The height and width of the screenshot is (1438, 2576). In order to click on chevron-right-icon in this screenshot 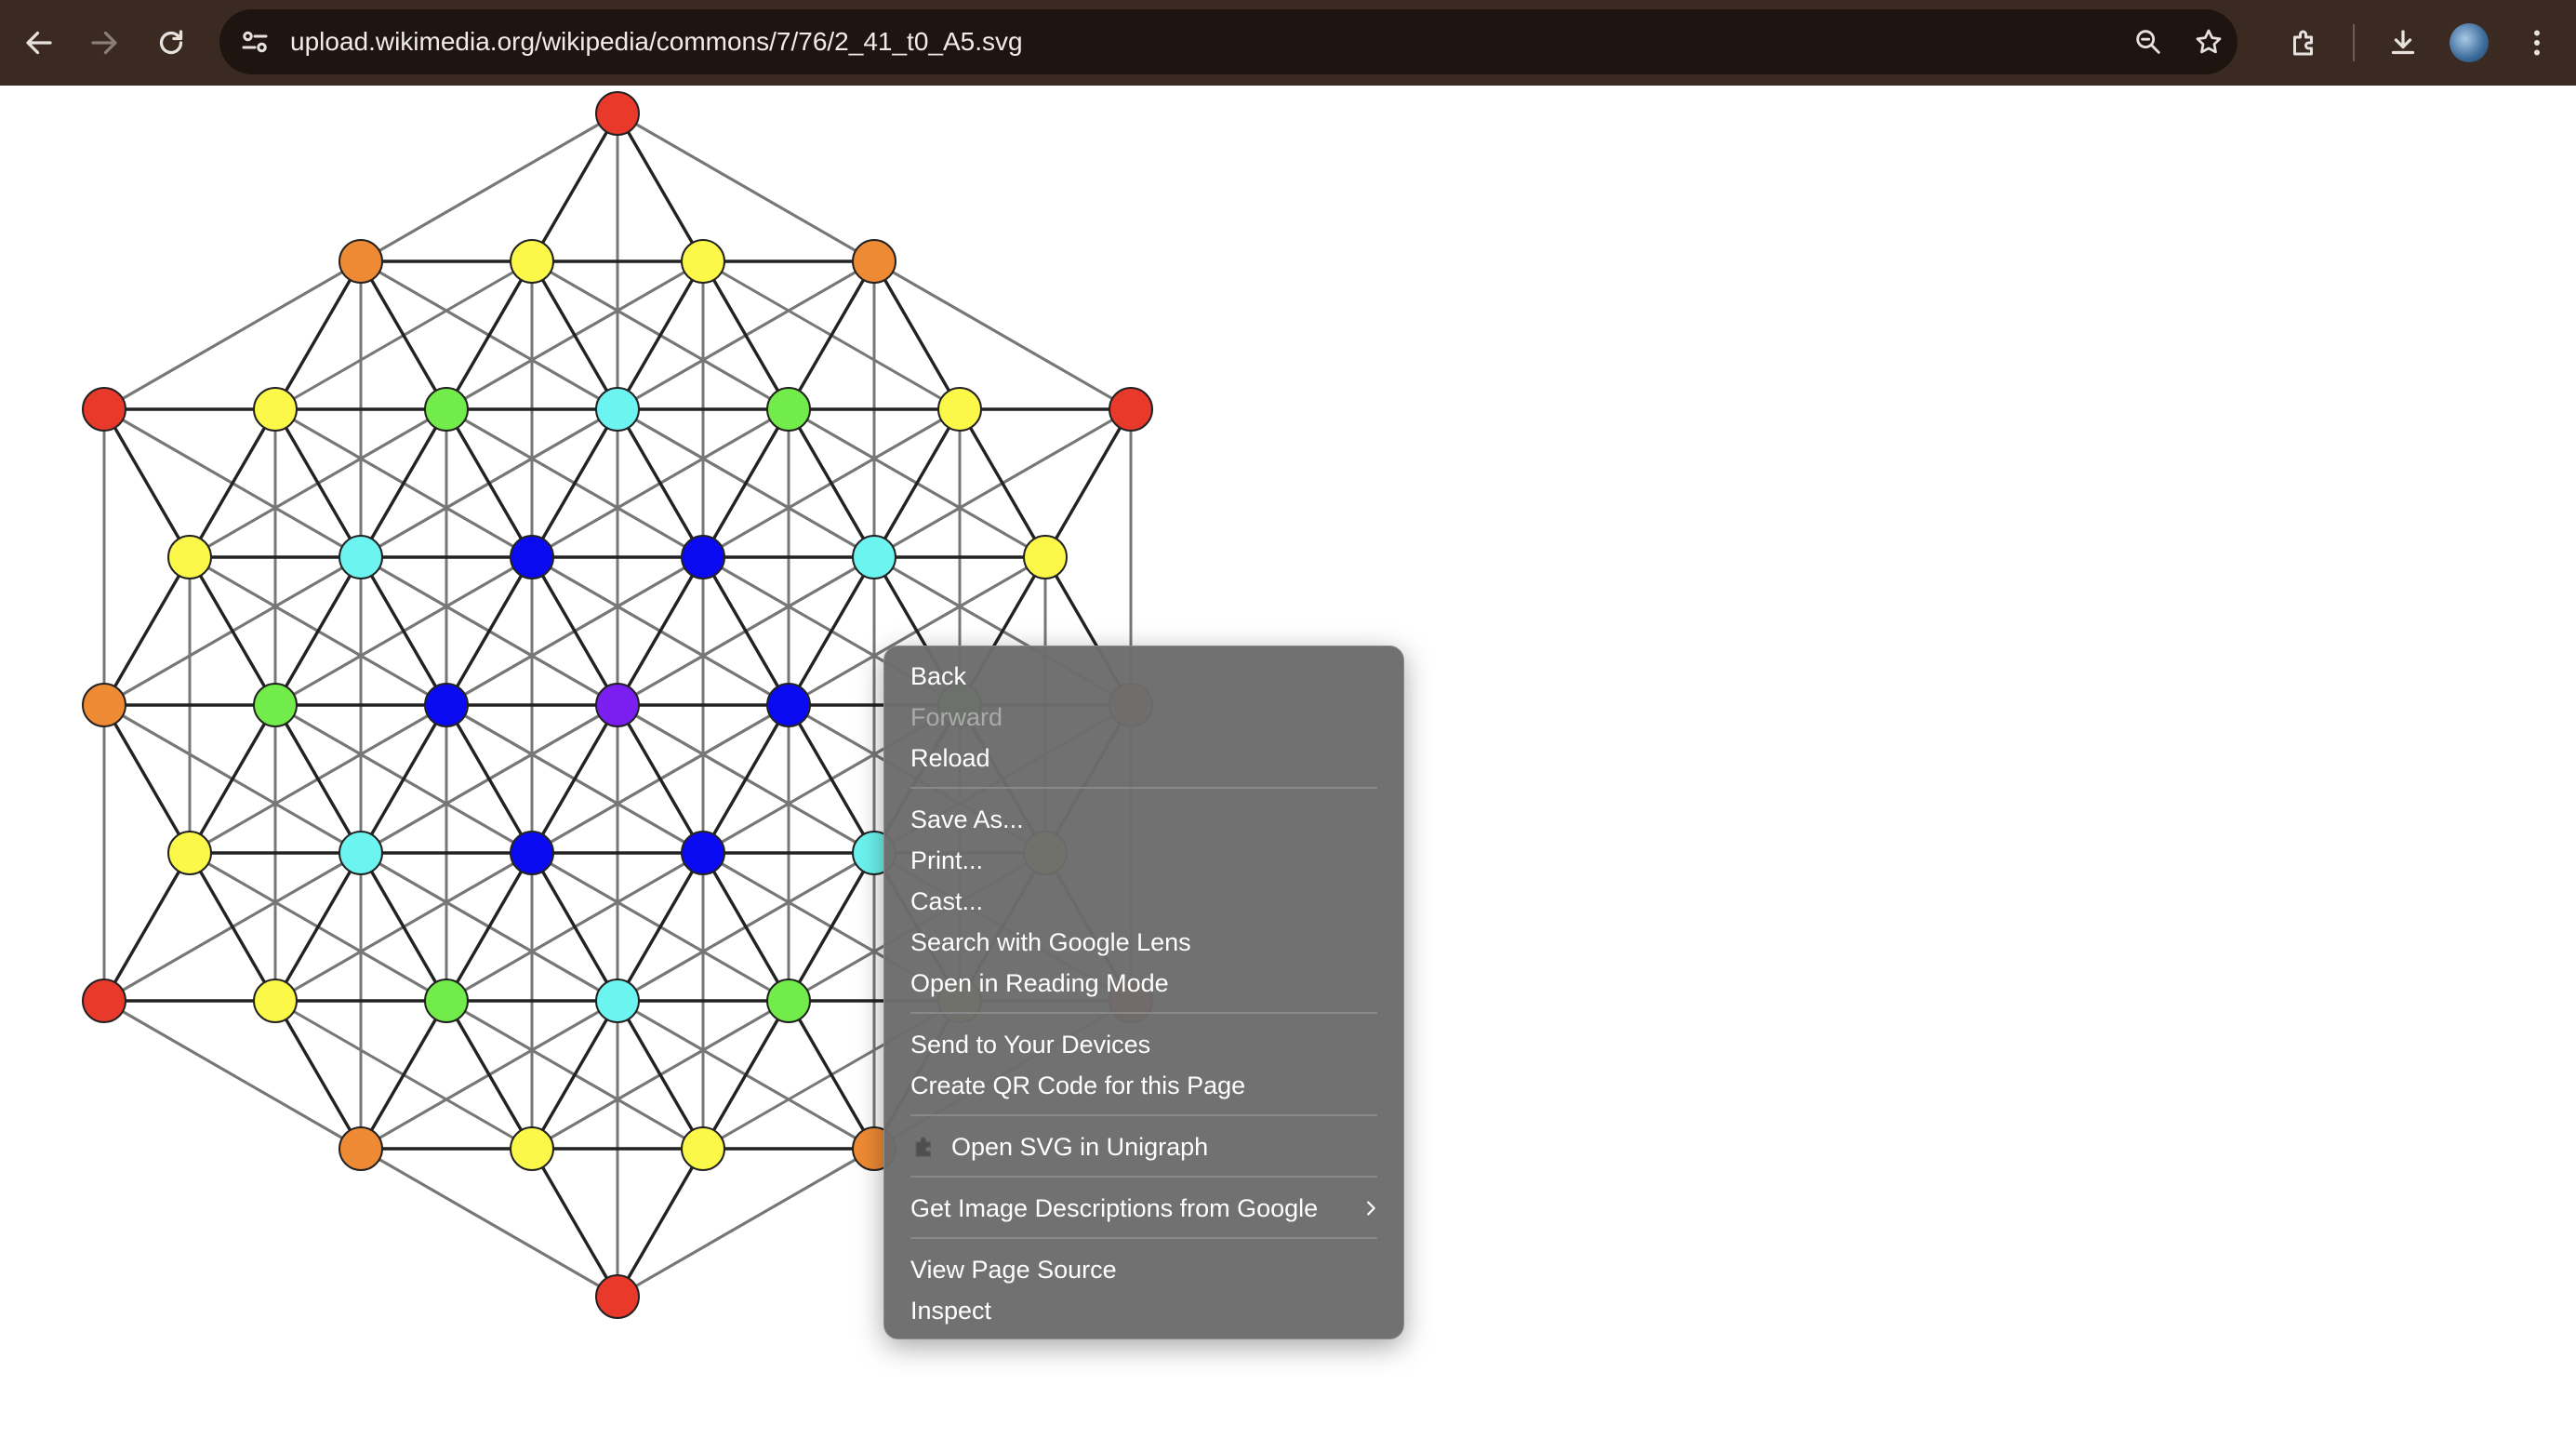, I will do `click(1371, 1208)`.